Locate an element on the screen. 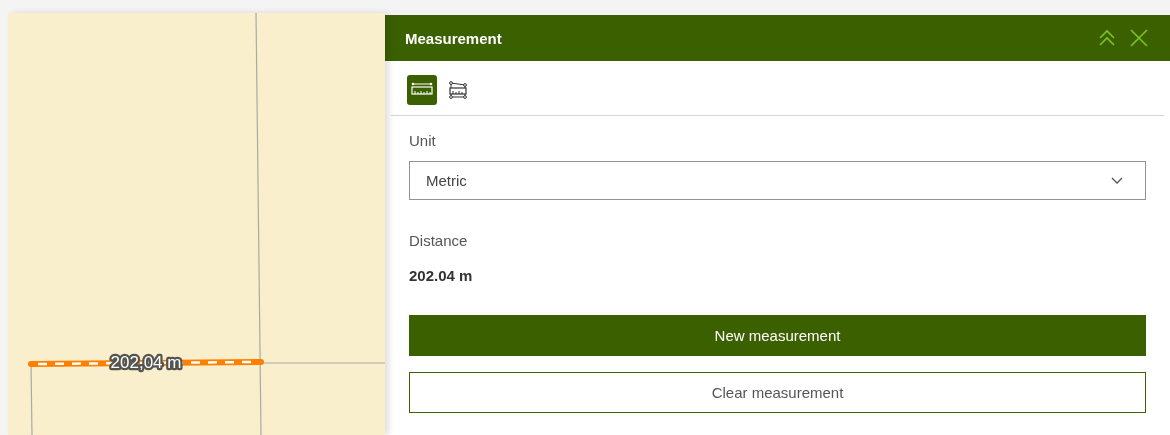 This screenshot has width=1170, height=435. area-ruler-icon is located at coordinates (458, 90).